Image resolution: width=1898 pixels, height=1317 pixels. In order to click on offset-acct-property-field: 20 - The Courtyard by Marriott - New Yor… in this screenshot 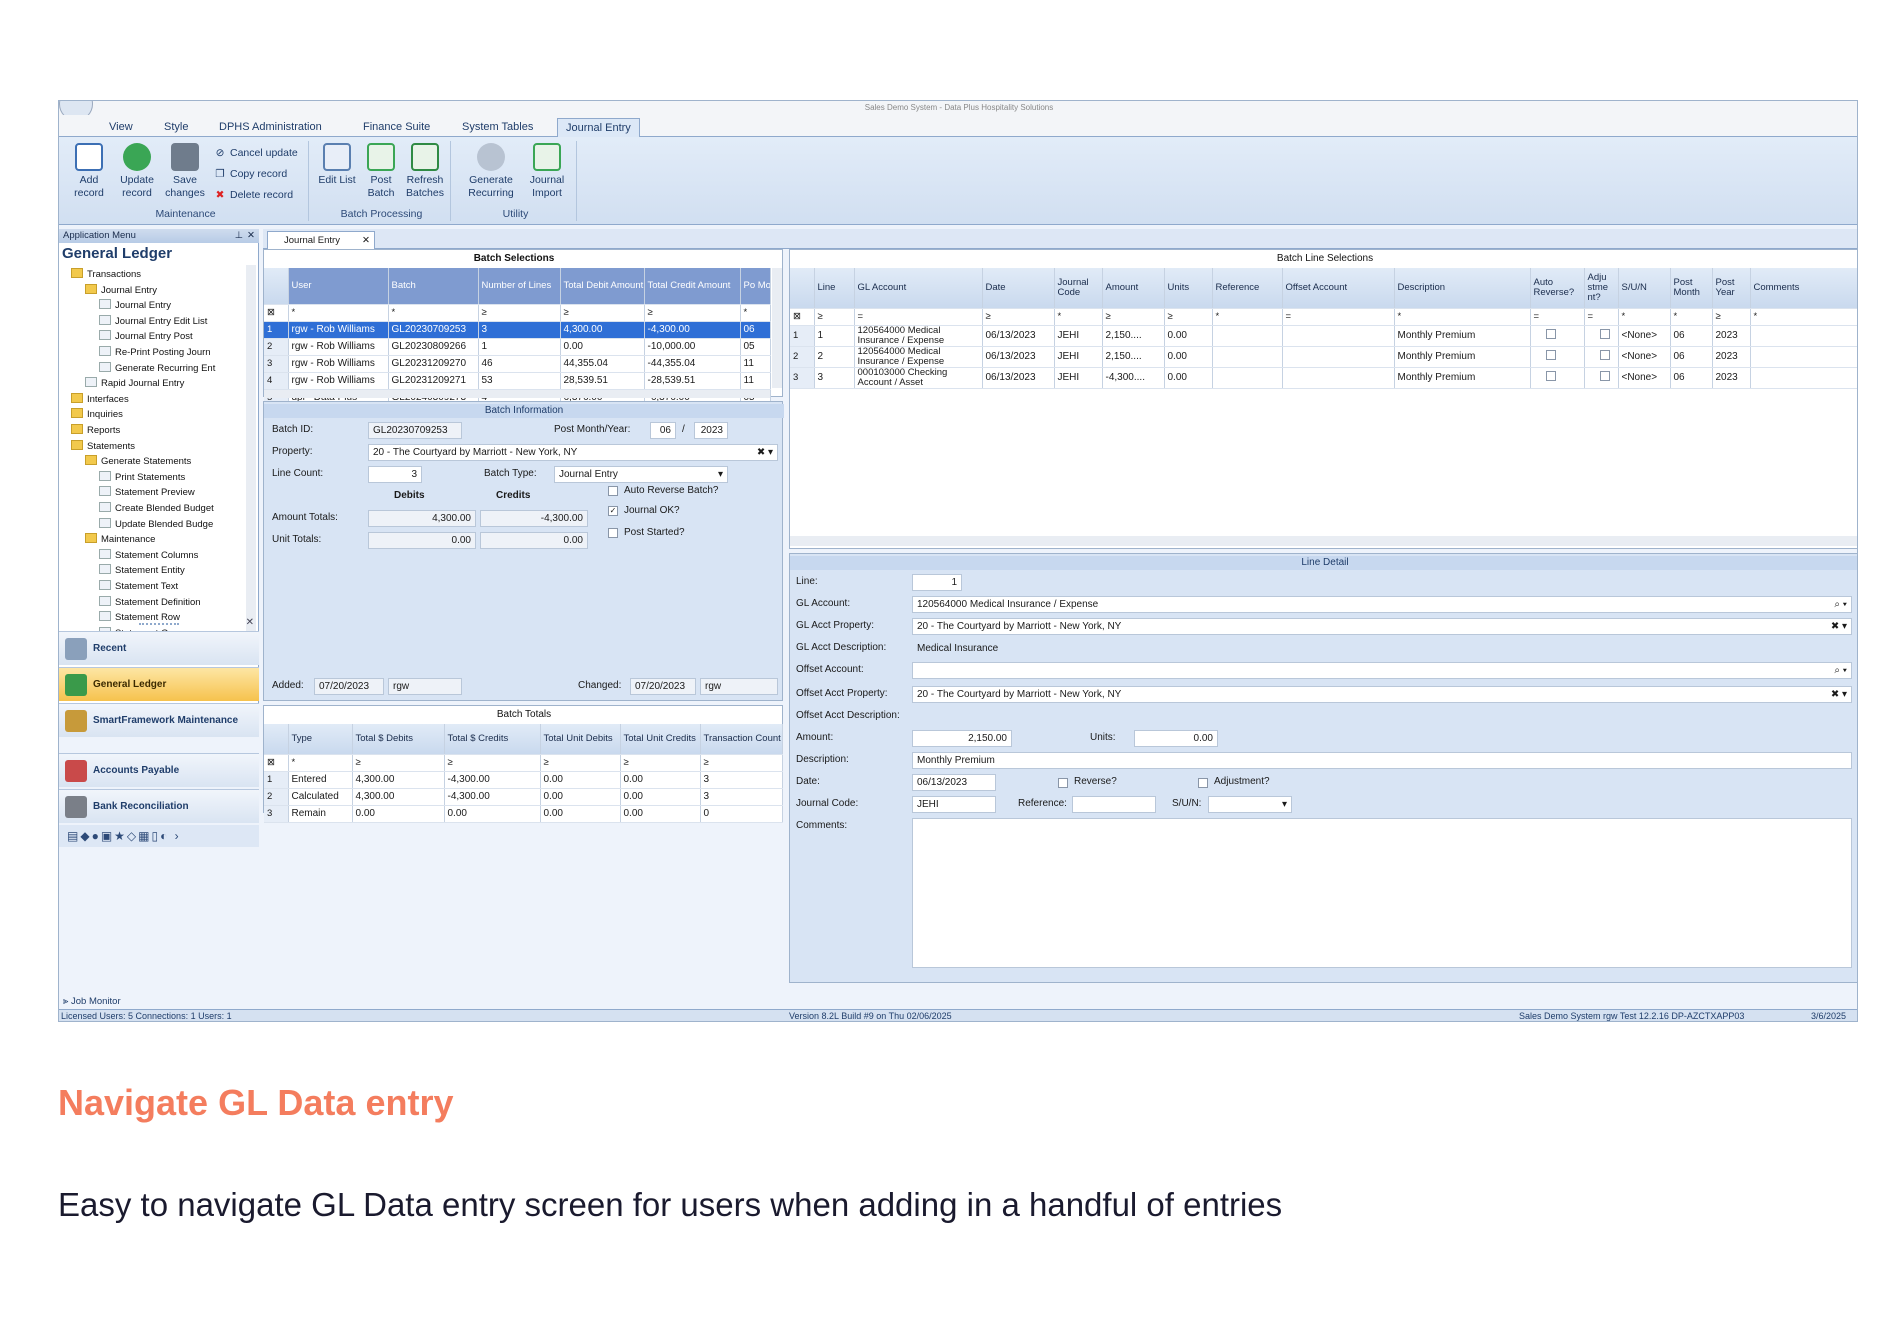, I will do `click(1382, 694)`.